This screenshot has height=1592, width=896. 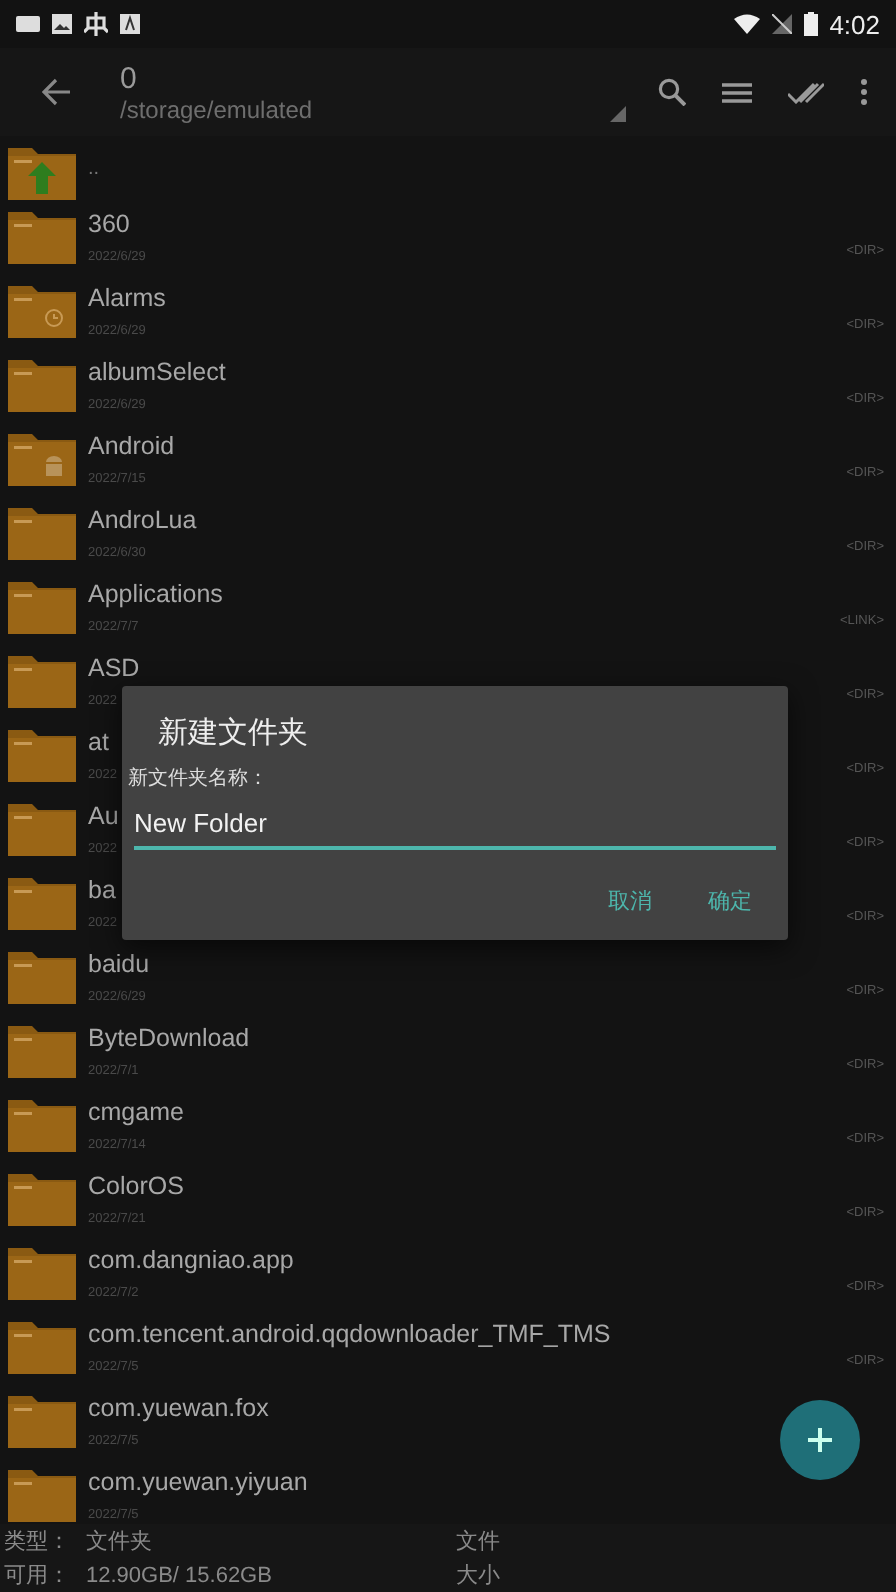 I want to click on cancel-button: 取消, so click(x=630, y=901).